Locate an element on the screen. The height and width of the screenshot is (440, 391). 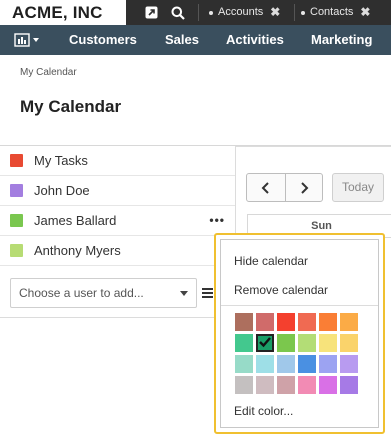
search-icon is located at coordinates (178, 12).